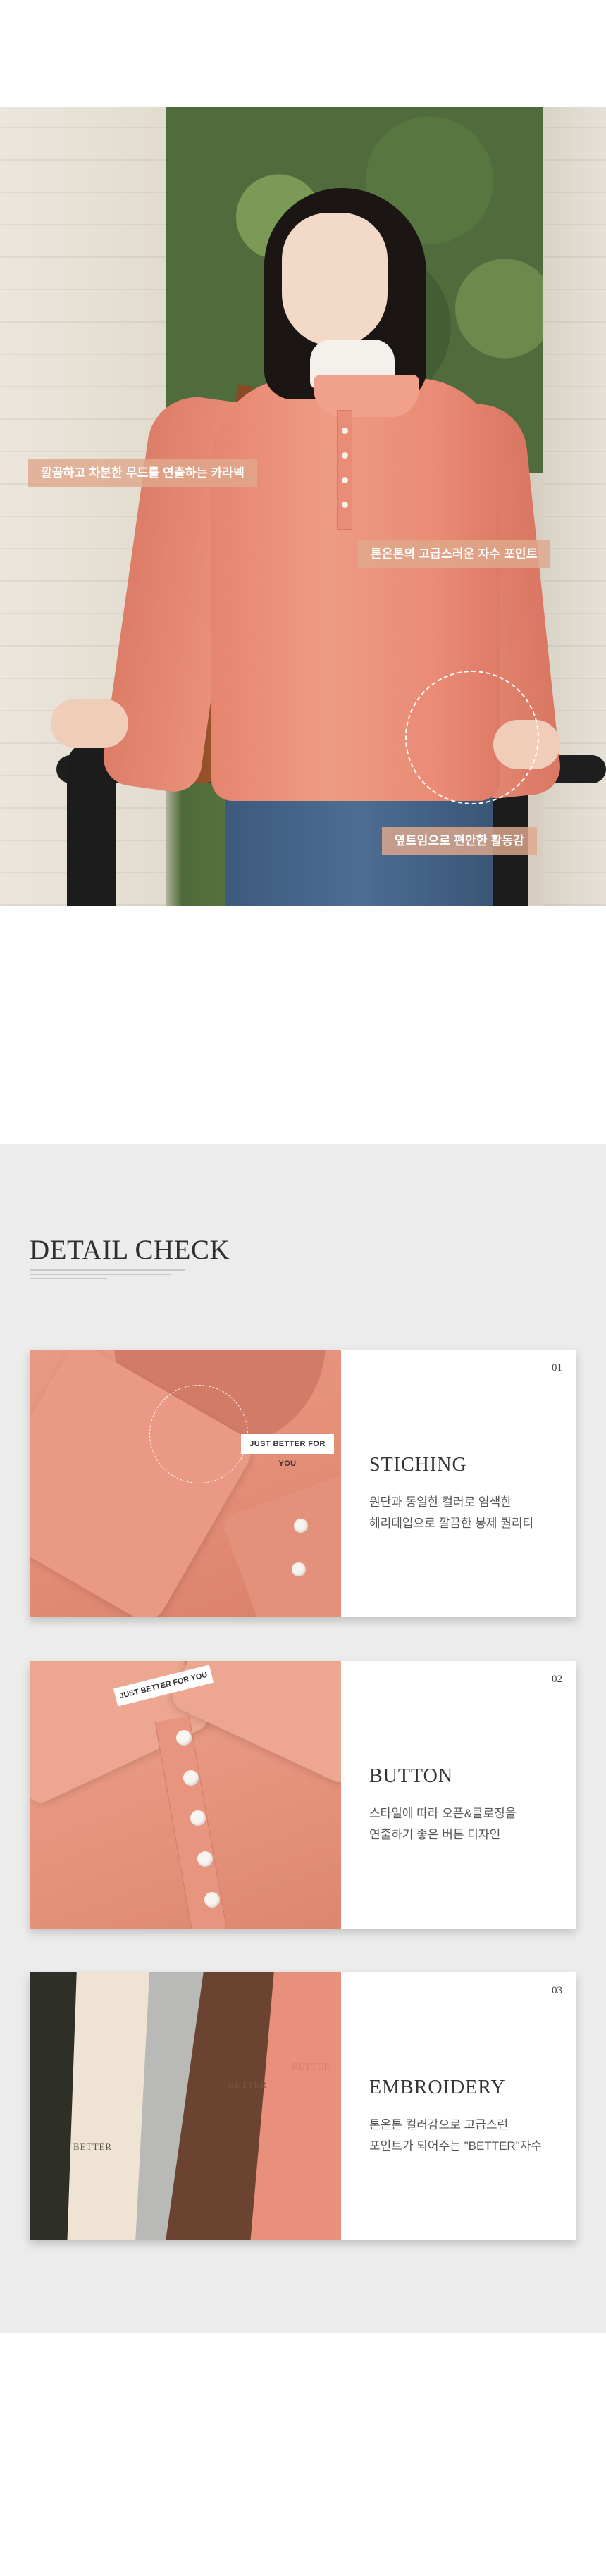 The height and width of the screenshot is (2576, 606). I want to click on section-title: DETAIL CHECK, so click(130, 1250).